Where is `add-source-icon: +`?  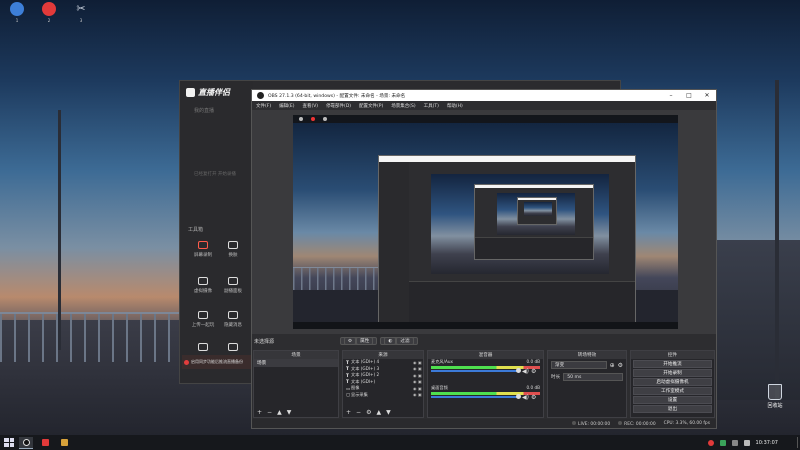
add-source-icon: + is located at coordinates (348, 412).